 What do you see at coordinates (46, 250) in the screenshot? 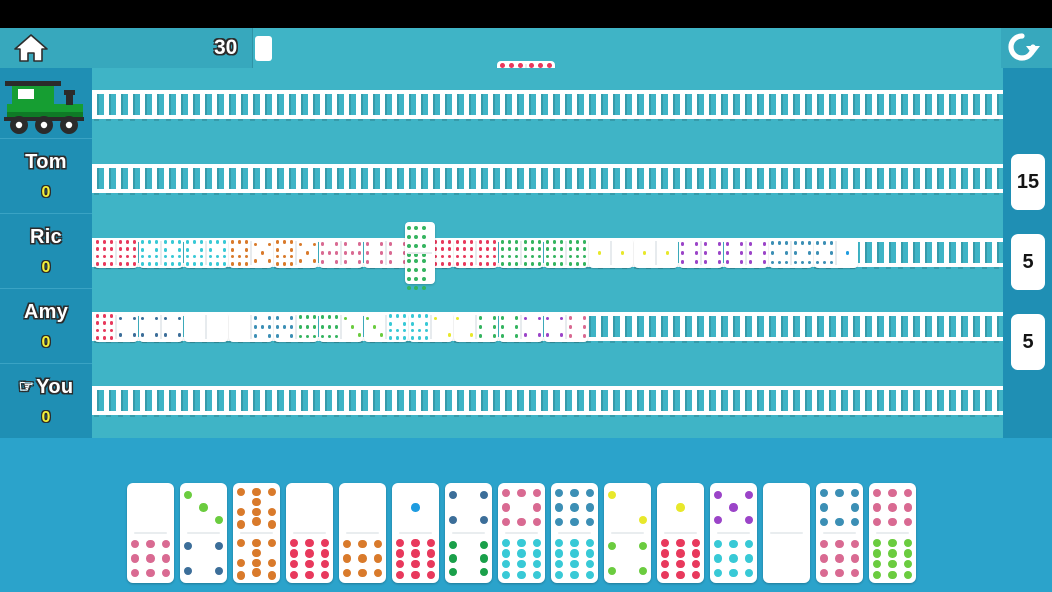
I see `player-row-ric: Ric 0` at bounding box center [46, 250].